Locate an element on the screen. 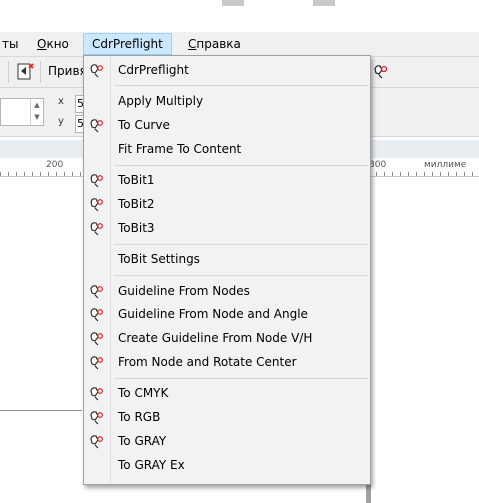  menu-item-label: ToBit3 is located at coordinates (136, 228).